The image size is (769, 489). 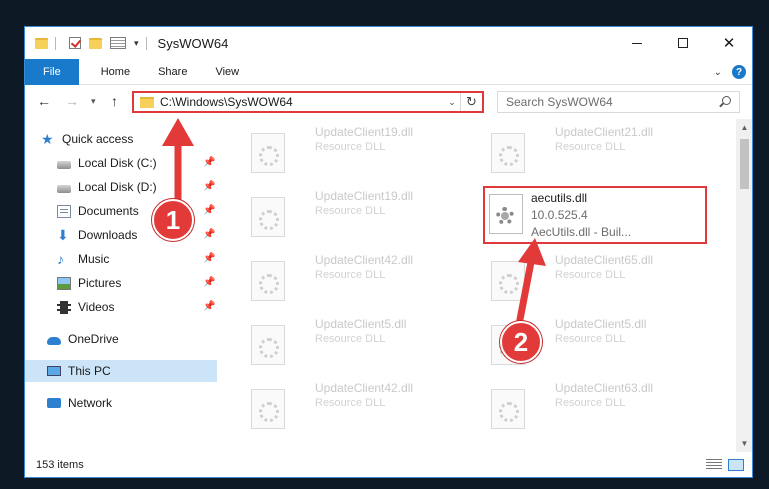 I want to click on up-arrow-icon: ↑, so click(x=114, y=101).